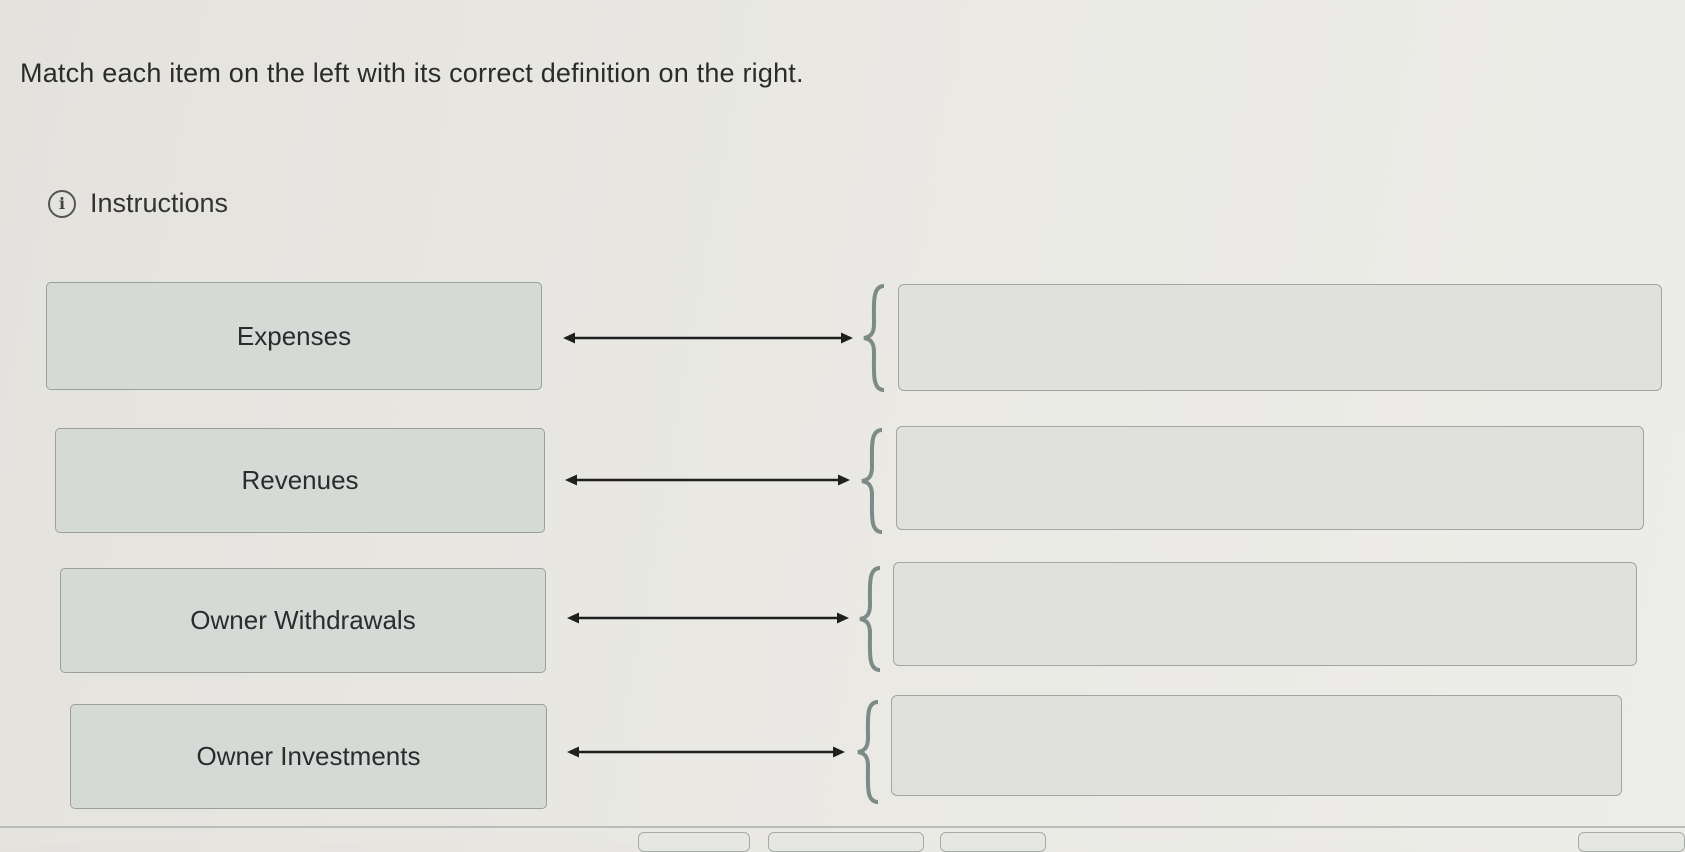  I want to click on instructions-label: Instructions, so click(159, 203).